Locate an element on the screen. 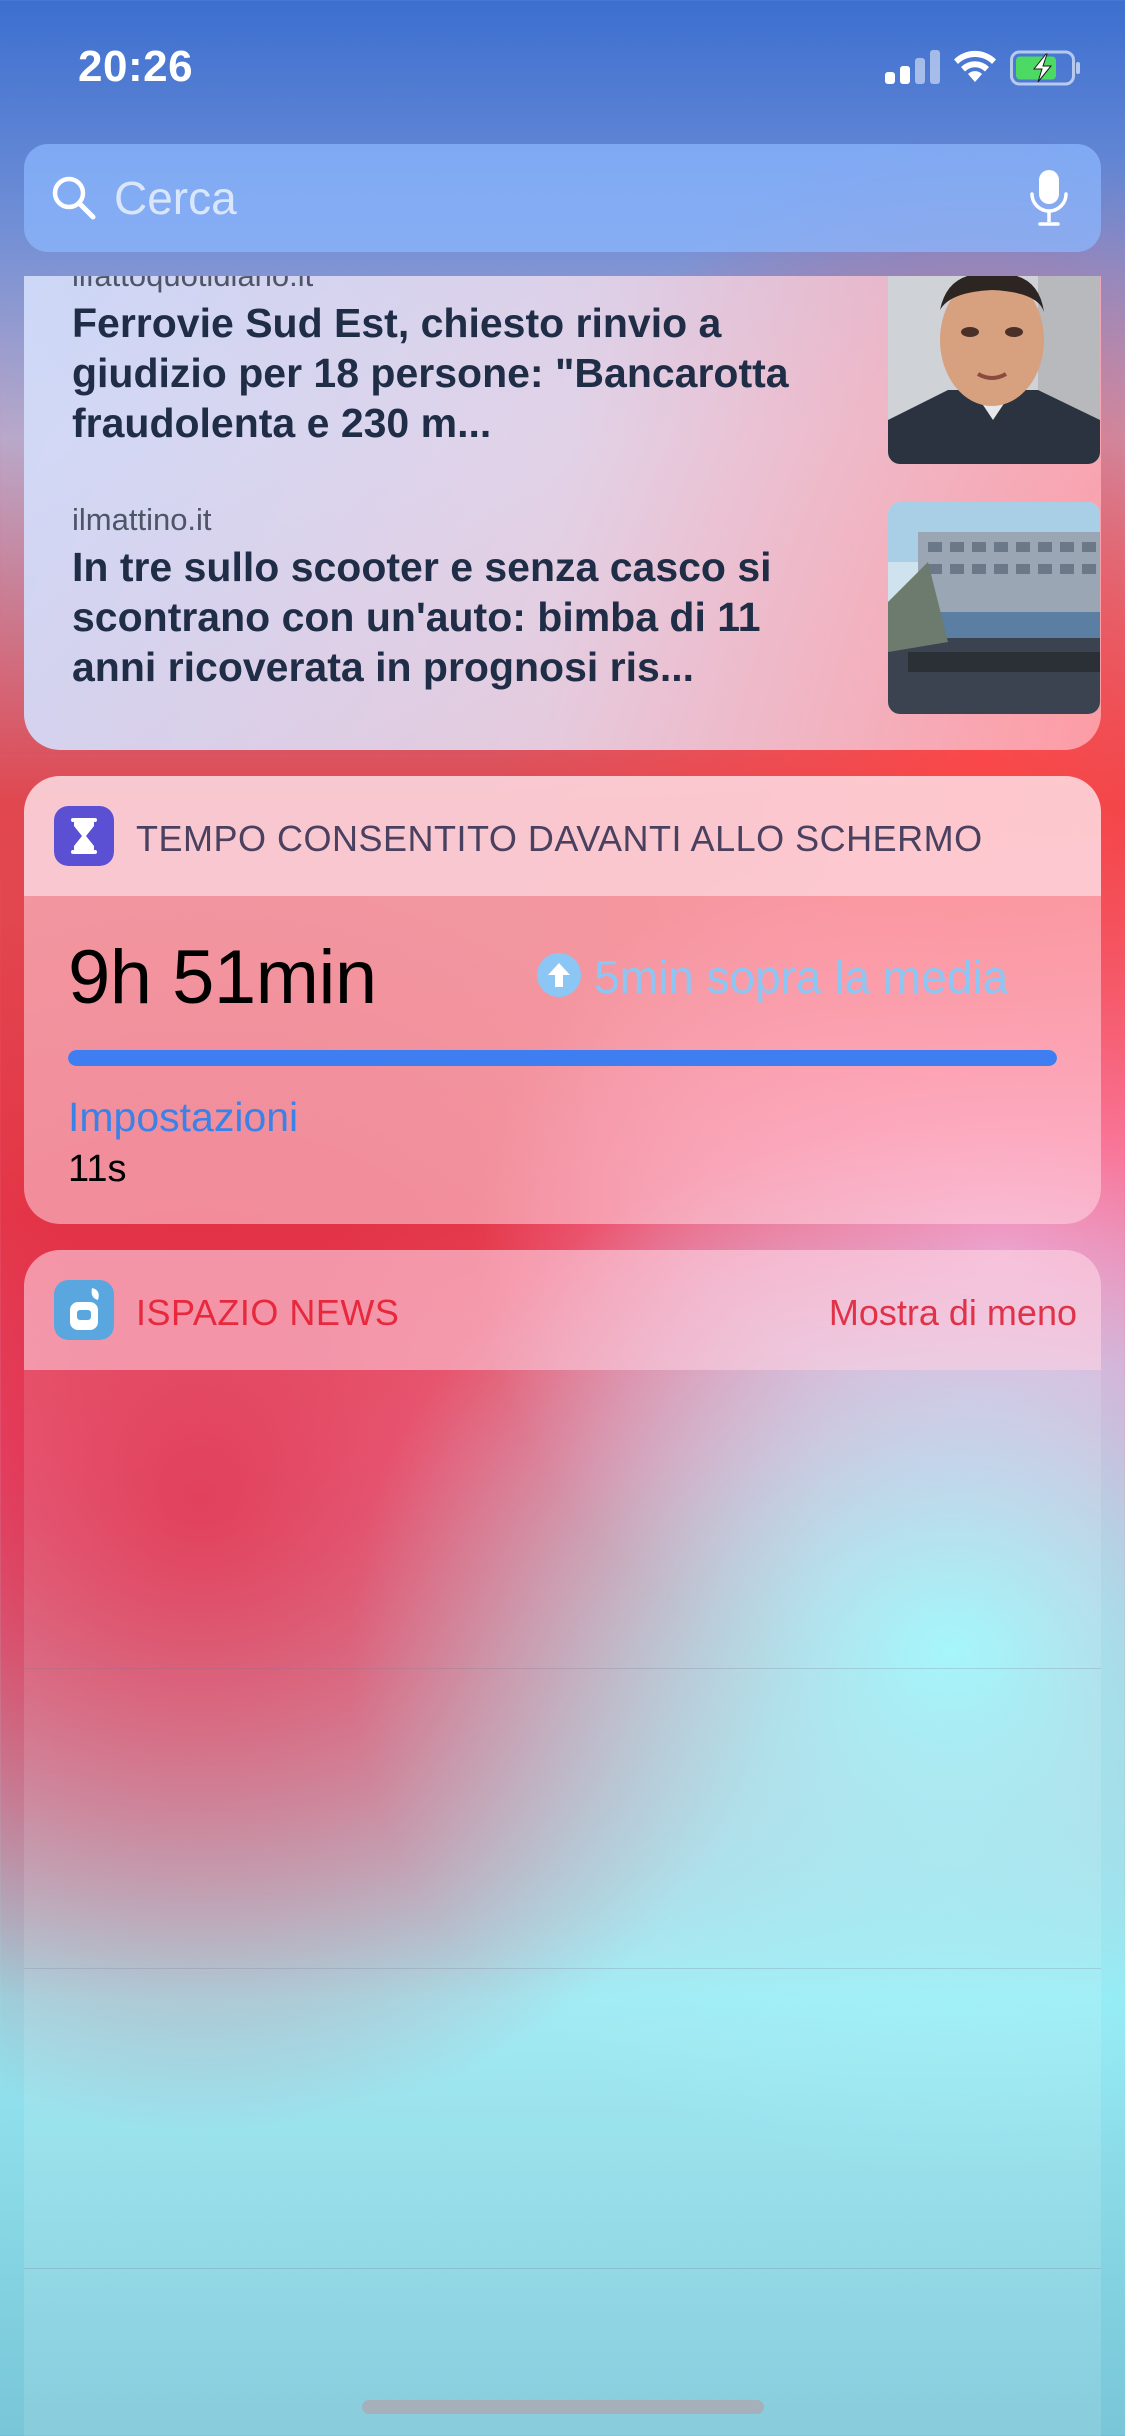  widget-title: TEMPO CONSENTITO DAVANTI ALLO SCHERMO is located at coordinates (559, 838).